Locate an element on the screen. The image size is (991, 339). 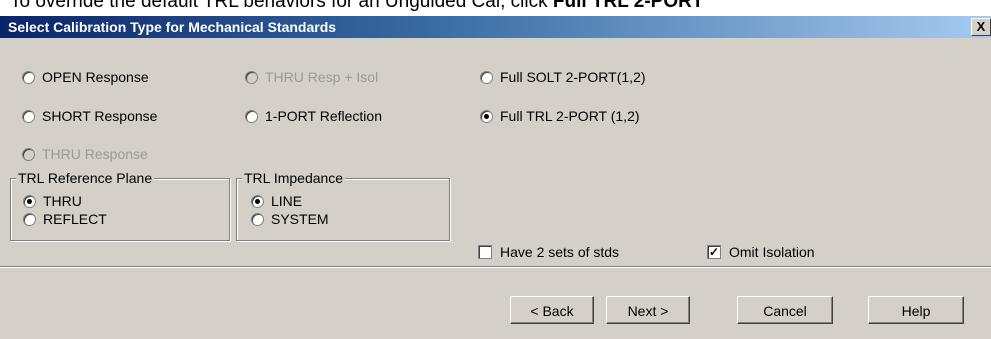
radio-short-response: SHORT Response is located at coordinates (89, 116).